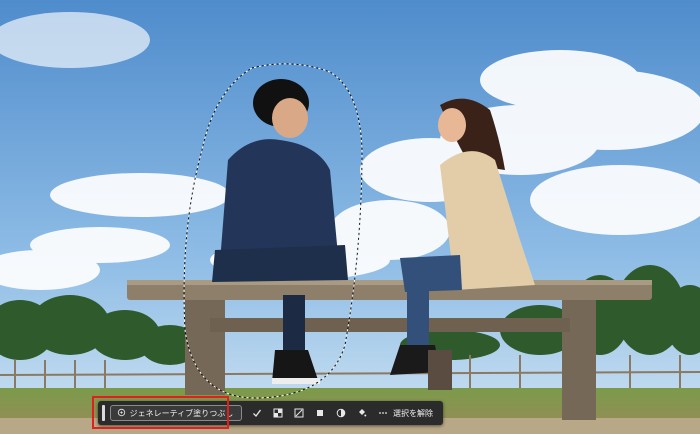 This screenshot has width=700, height=434. What do you see at coordinates (103, 413) in the screenshot?
I see `drag-handle` at bounding box center [103, 413].